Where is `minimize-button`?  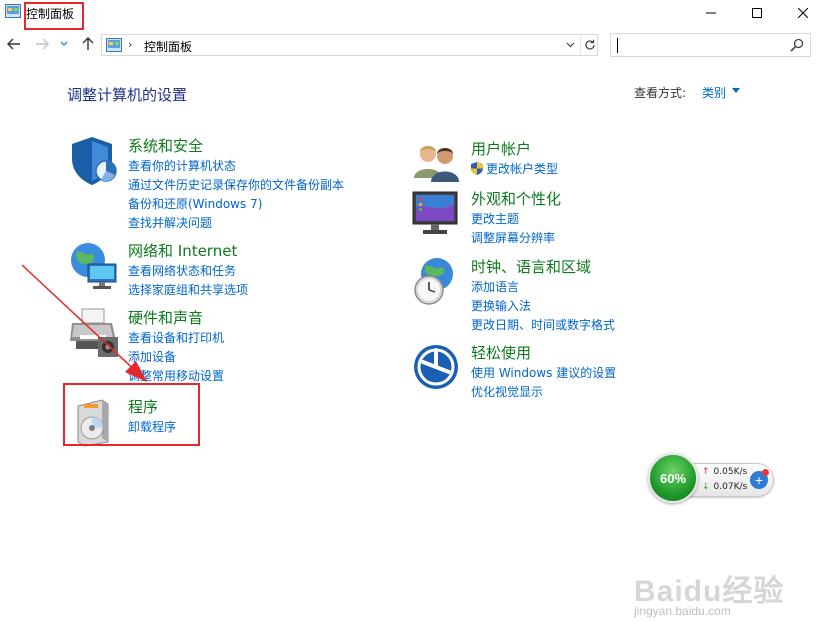 minimize-button is located at coordinates (711, 13).